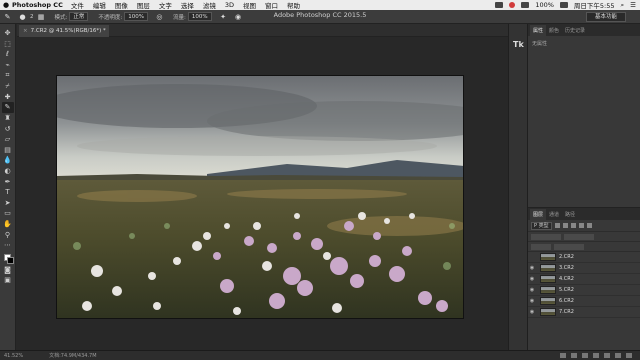 The height and width of the screenshot is (360, 640). Describe the element at coordinates (8, 192) in the screenshot. I see `type-tool-icon: T` at that location.